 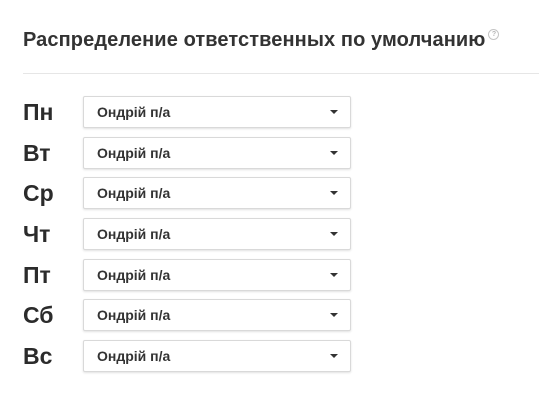 I want to click on day-label: Пн, so click(x=38, y=112).